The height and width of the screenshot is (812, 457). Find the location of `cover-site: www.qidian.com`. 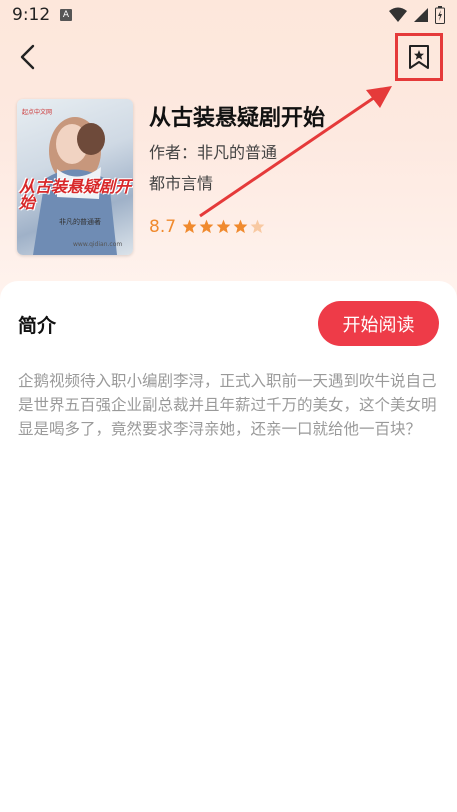

cover-site: www.qidian.com is located at coordinates (98, 244).